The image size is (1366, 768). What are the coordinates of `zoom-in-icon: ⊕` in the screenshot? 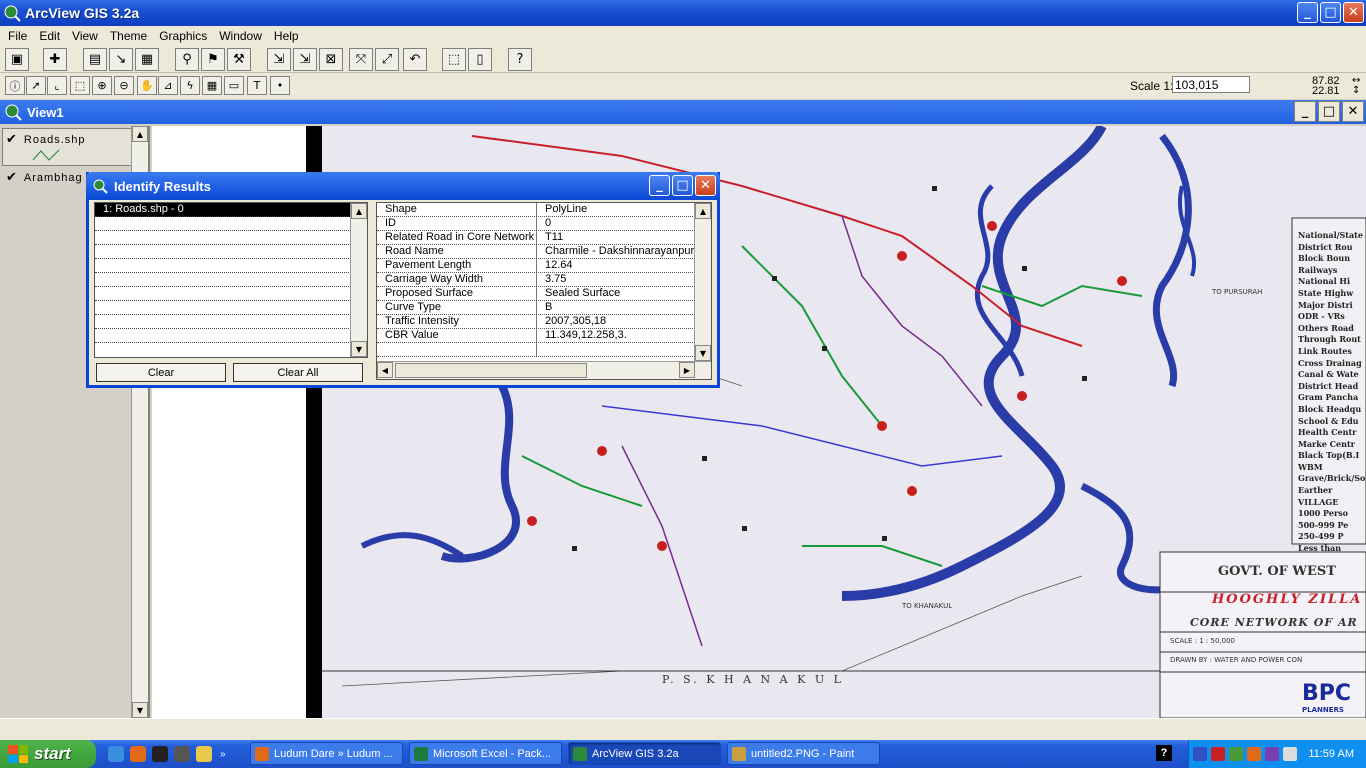 It's located at (102, 85).